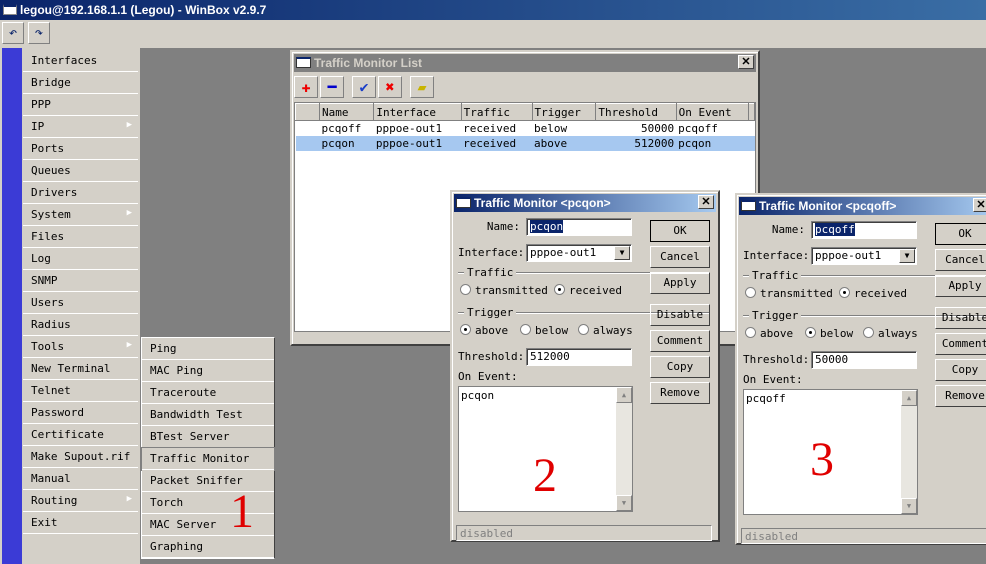  I want to click on menu-item-password: Password, so click(80, 413).